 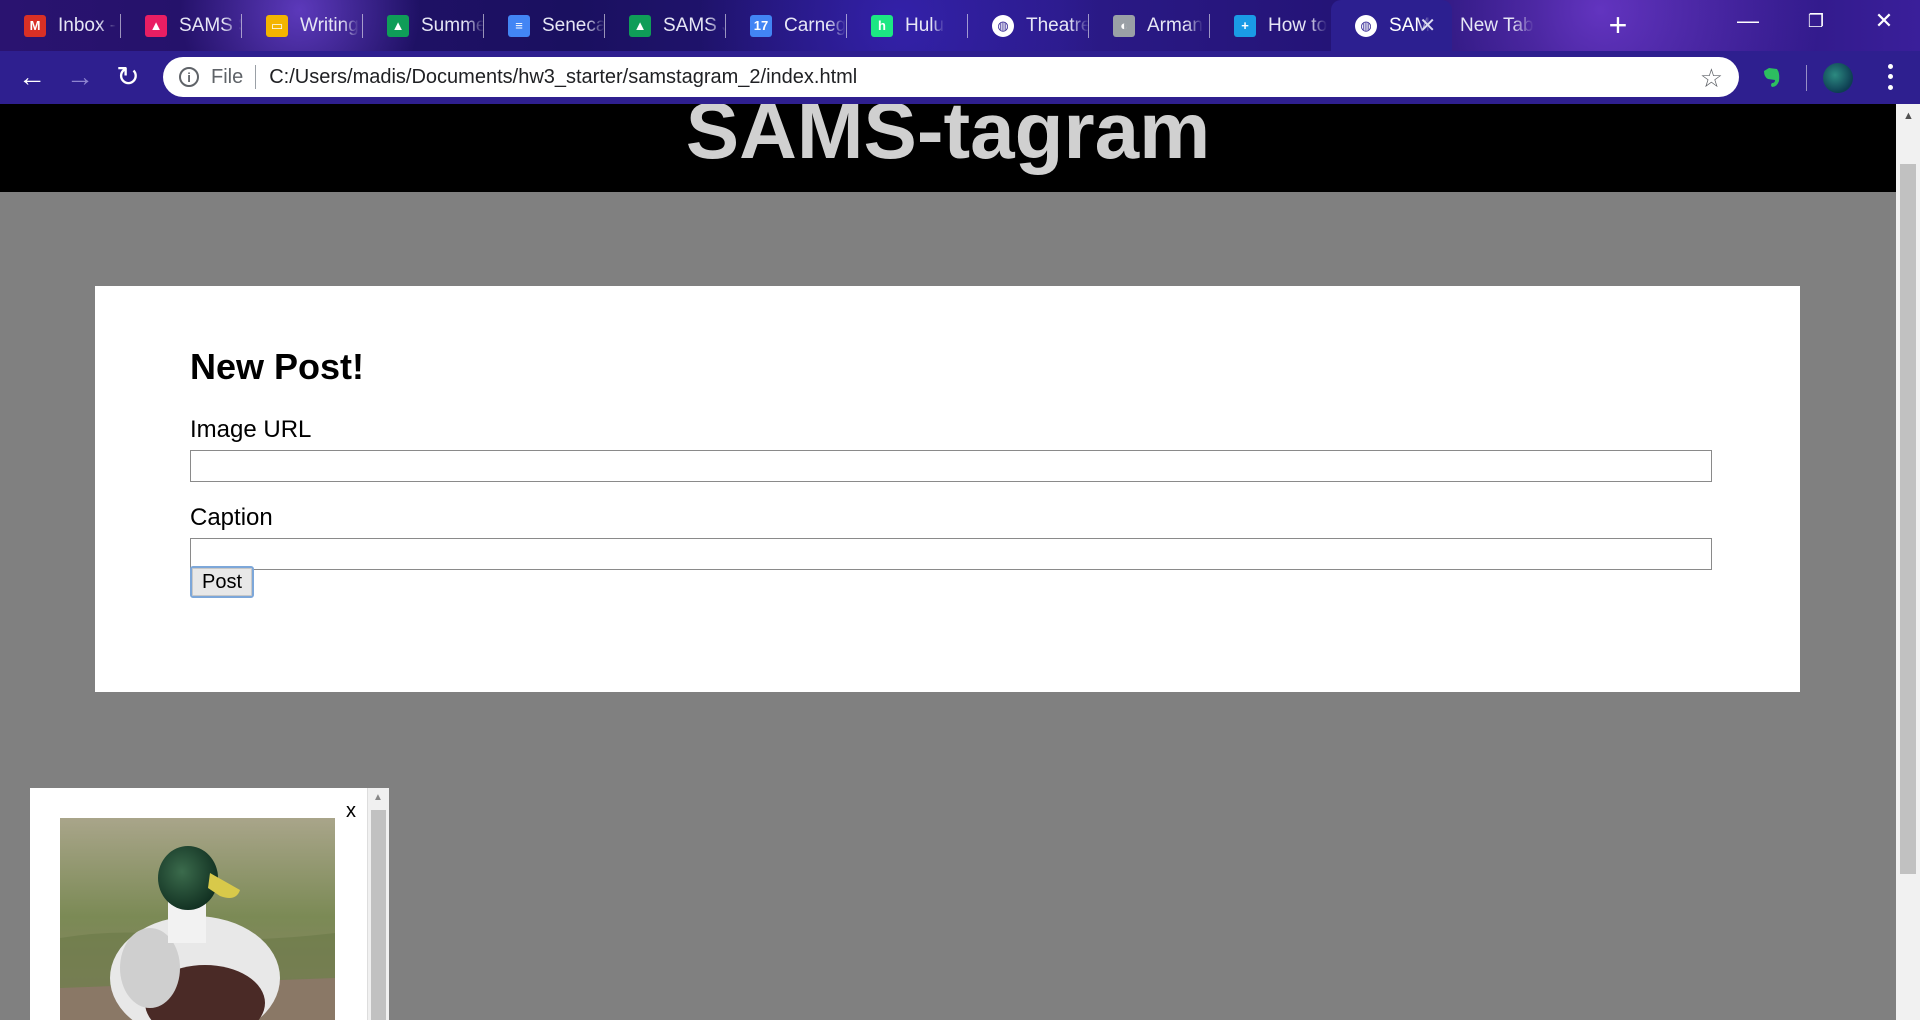 What do you see at coordinates (35, 25) in the screenshot?
I see `gmail-icon: M` at bounding box center [35, 25].